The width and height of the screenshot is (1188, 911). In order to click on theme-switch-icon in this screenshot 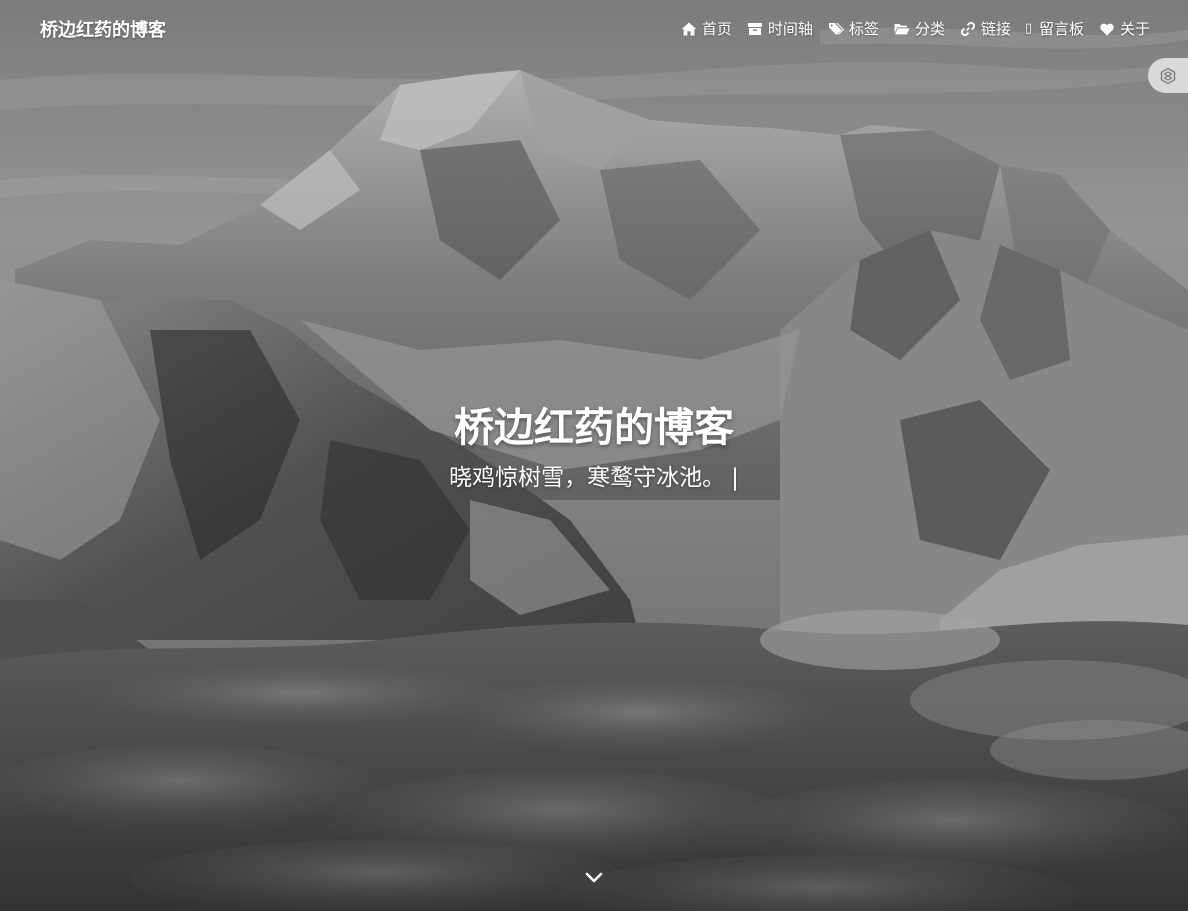, I will do `click(1168, 75)`.